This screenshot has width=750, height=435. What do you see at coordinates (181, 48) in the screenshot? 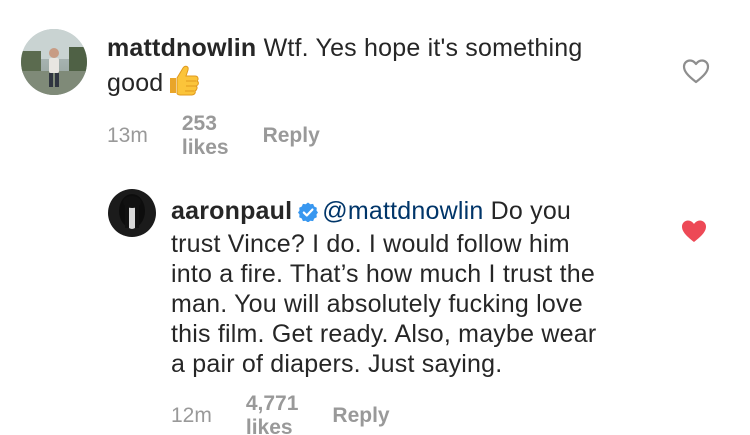
I see `username: mattdnowlin` at bounding box center [181, 48].